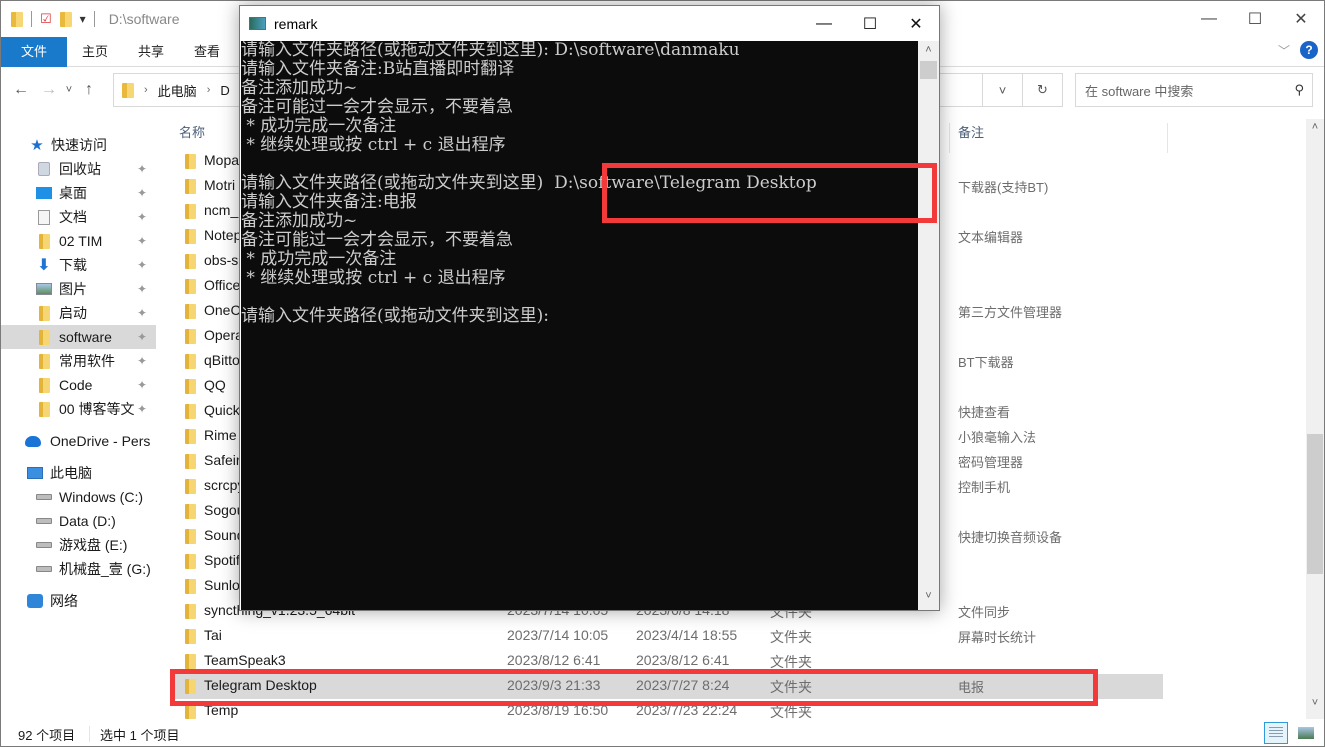 The image size is (1325, 747). Describe the element at coordinates (95, 52) in the screenshot. I see `tab-home: 主页` at that location.